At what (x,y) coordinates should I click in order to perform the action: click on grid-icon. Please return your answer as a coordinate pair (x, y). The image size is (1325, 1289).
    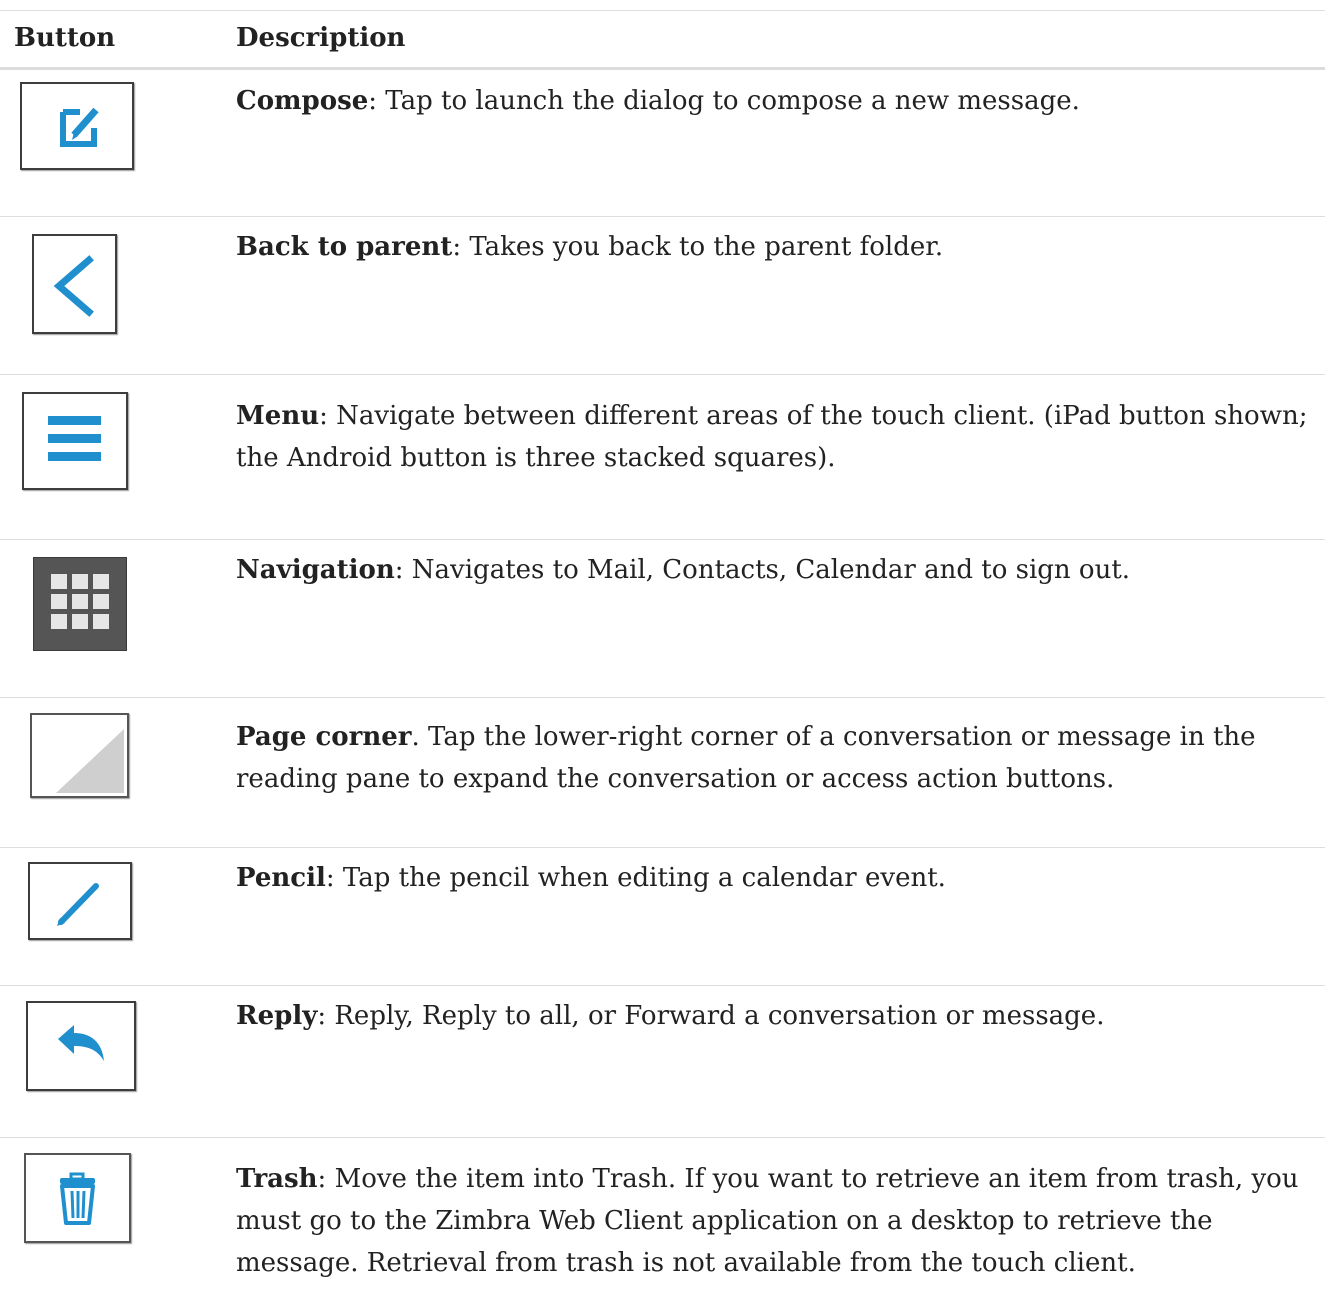
    Looking at the image, I should click on (80, 601).